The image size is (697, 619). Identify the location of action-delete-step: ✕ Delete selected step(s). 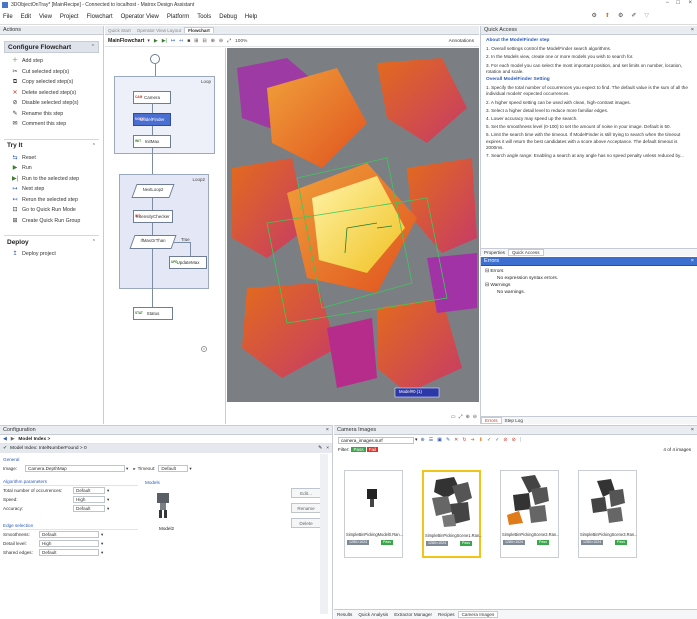
(57, 93).